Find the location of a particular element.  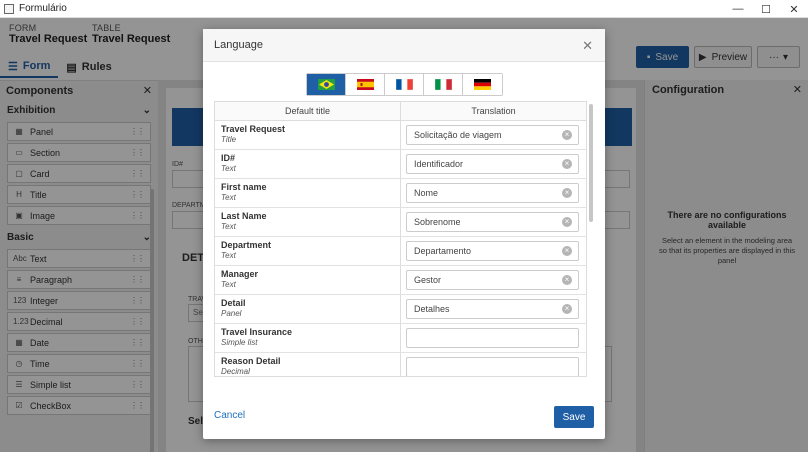

germany-flag-icon is located at coordinates (482, 84).